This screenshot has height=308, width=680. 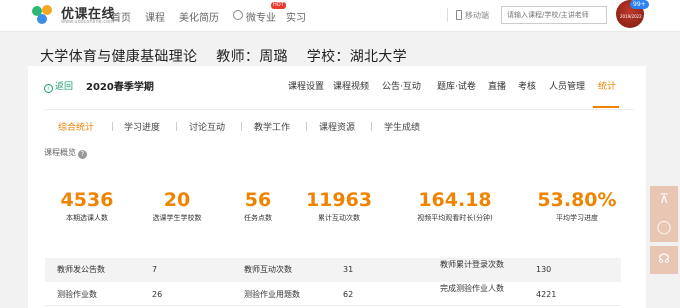 I want to click on customer-service-button: ☊, so click(x=664, y=260).